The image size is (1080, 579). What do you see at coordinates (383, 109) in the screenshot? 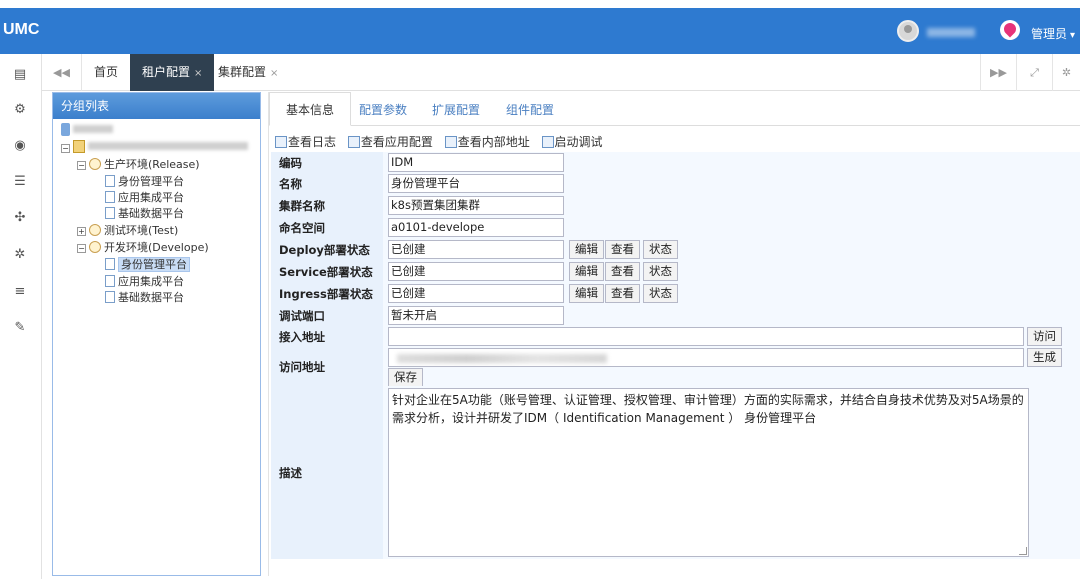
I see `subtab-config-params: 配置参数` at bounding box center [383, 109].